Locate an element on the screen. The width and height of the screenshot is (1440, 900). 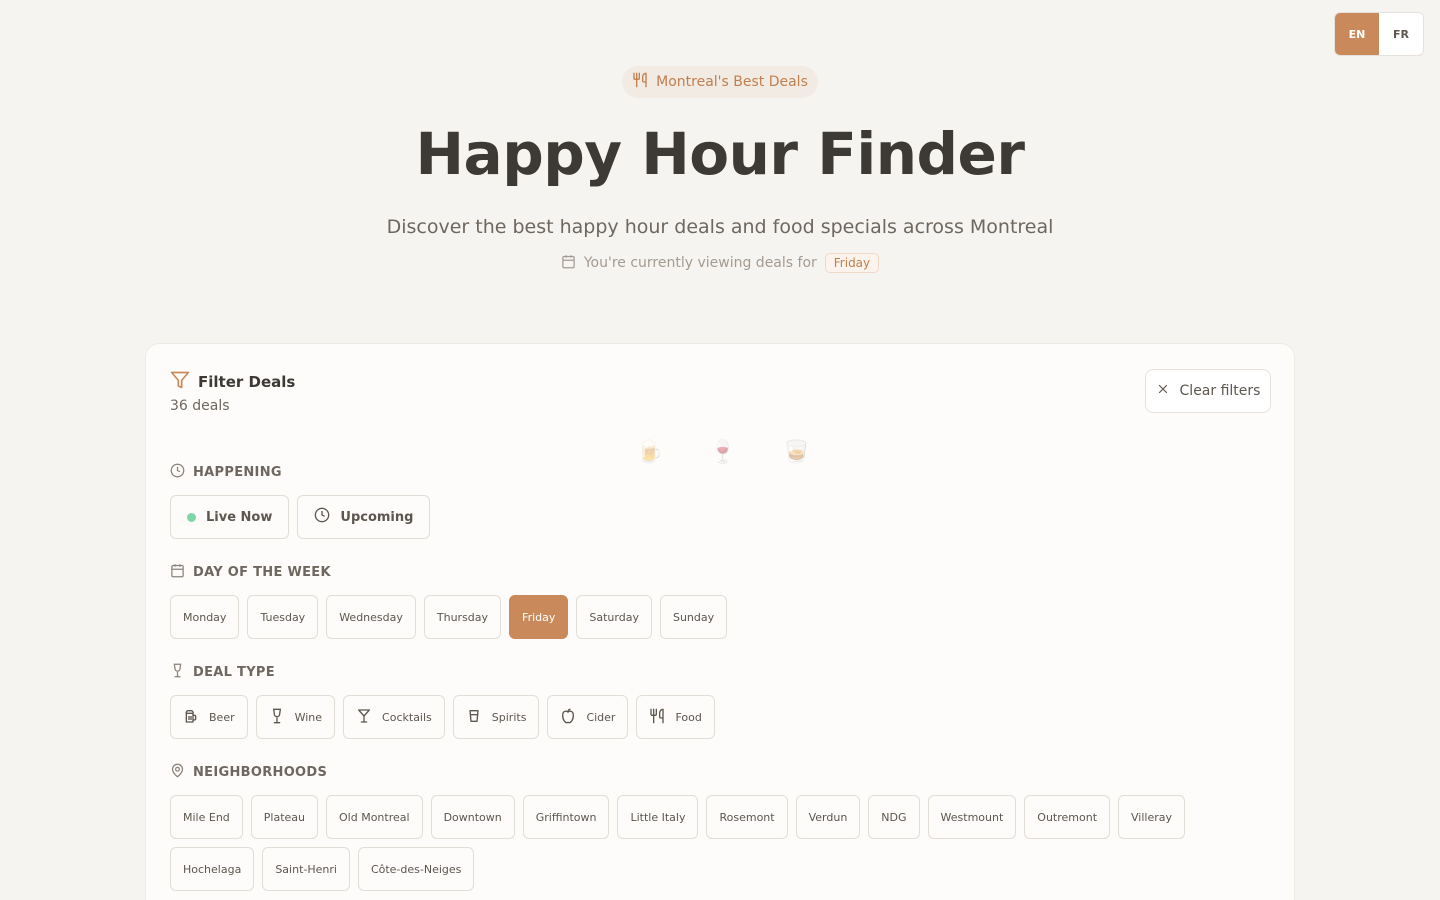
deal-type-cocktails: Cocktails is located at coordinates (394, 717).